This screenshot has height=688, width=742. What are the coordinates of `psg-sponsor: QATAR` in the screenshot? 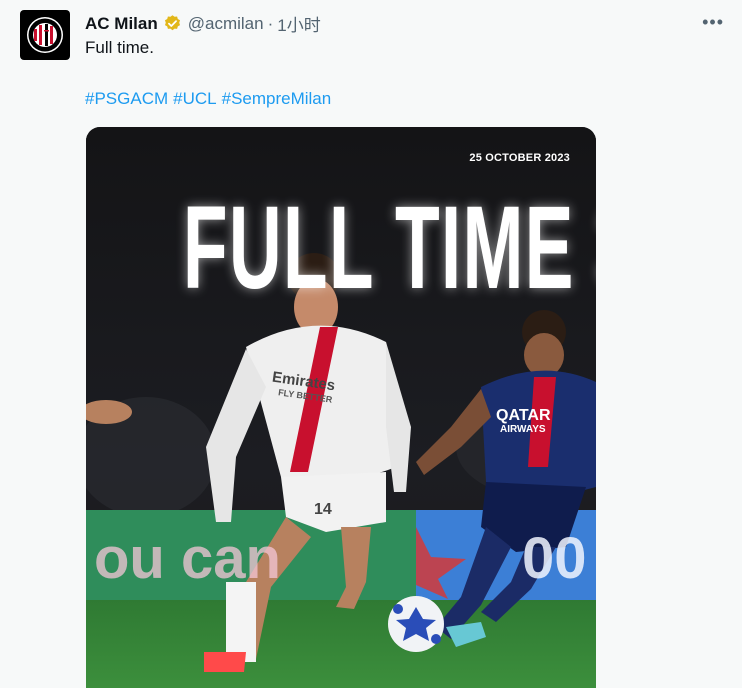 It's located at (523, 415).